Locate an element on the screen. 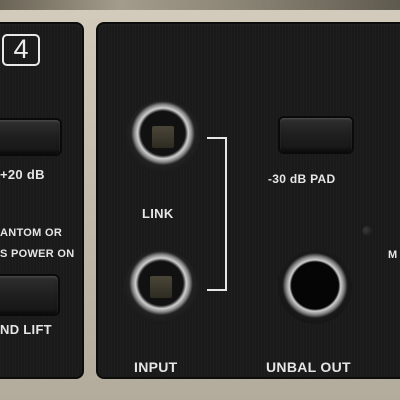 This screenshot has height=400, width=400. link-label: LINK is located at coordinates (158, 213).